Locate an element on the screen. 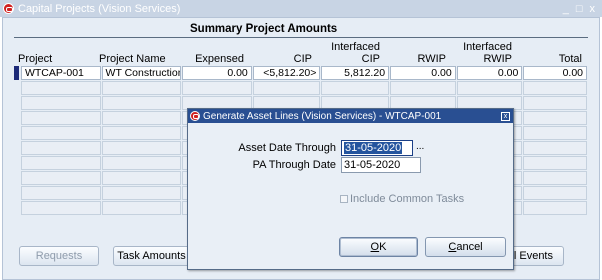 The width and height of the screenshot is (602, 280). column-header-rwip: RWIP is located at coordinates (431, 59).